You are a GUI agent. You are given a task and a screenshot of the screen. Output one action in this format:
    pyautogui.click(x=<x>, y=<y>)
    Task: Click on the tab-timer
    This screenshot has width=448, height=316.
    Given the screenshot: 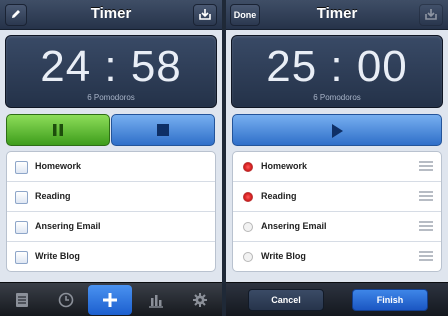 What is the action you would take?
    pyautogui.click(x=66, y=299)
    